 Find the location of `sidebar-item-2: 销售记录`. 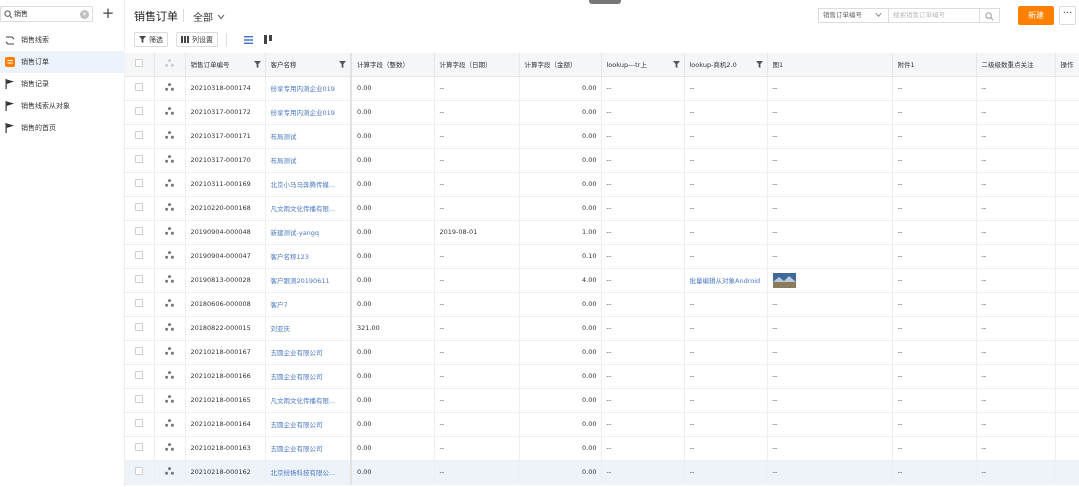

sidebar-item-2: 销售记录 is located at coordinates (62, 84).